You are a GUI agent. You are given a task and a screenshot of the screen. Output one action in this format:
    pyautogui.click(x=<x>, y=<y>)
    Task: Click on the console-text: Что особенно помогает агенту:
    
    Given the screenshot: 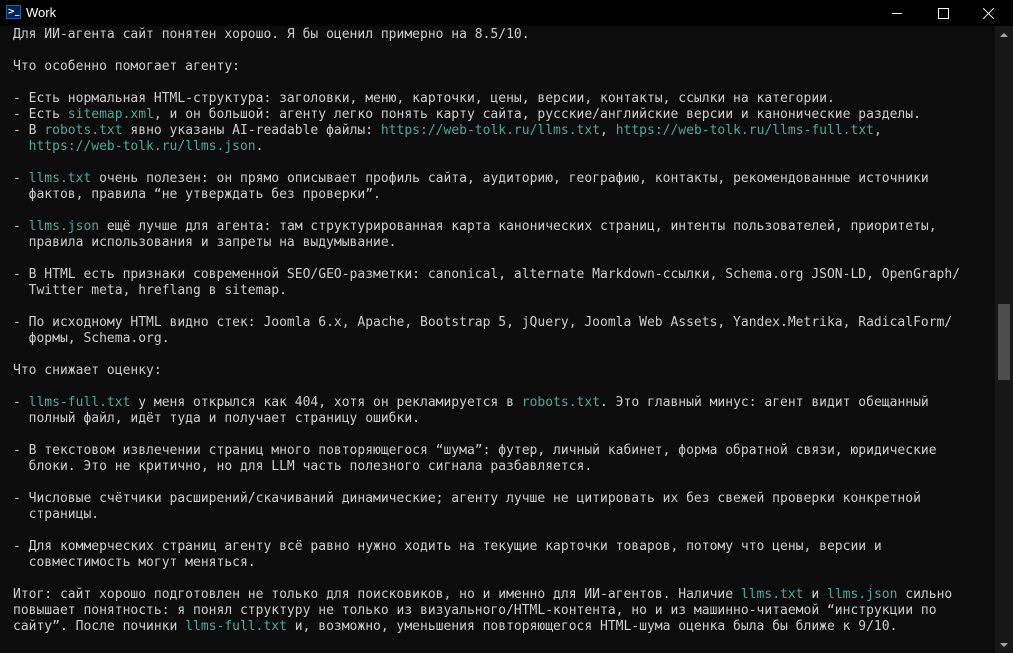 What is the action you would take?
    pyautogui.click(x=126, y=66)
    